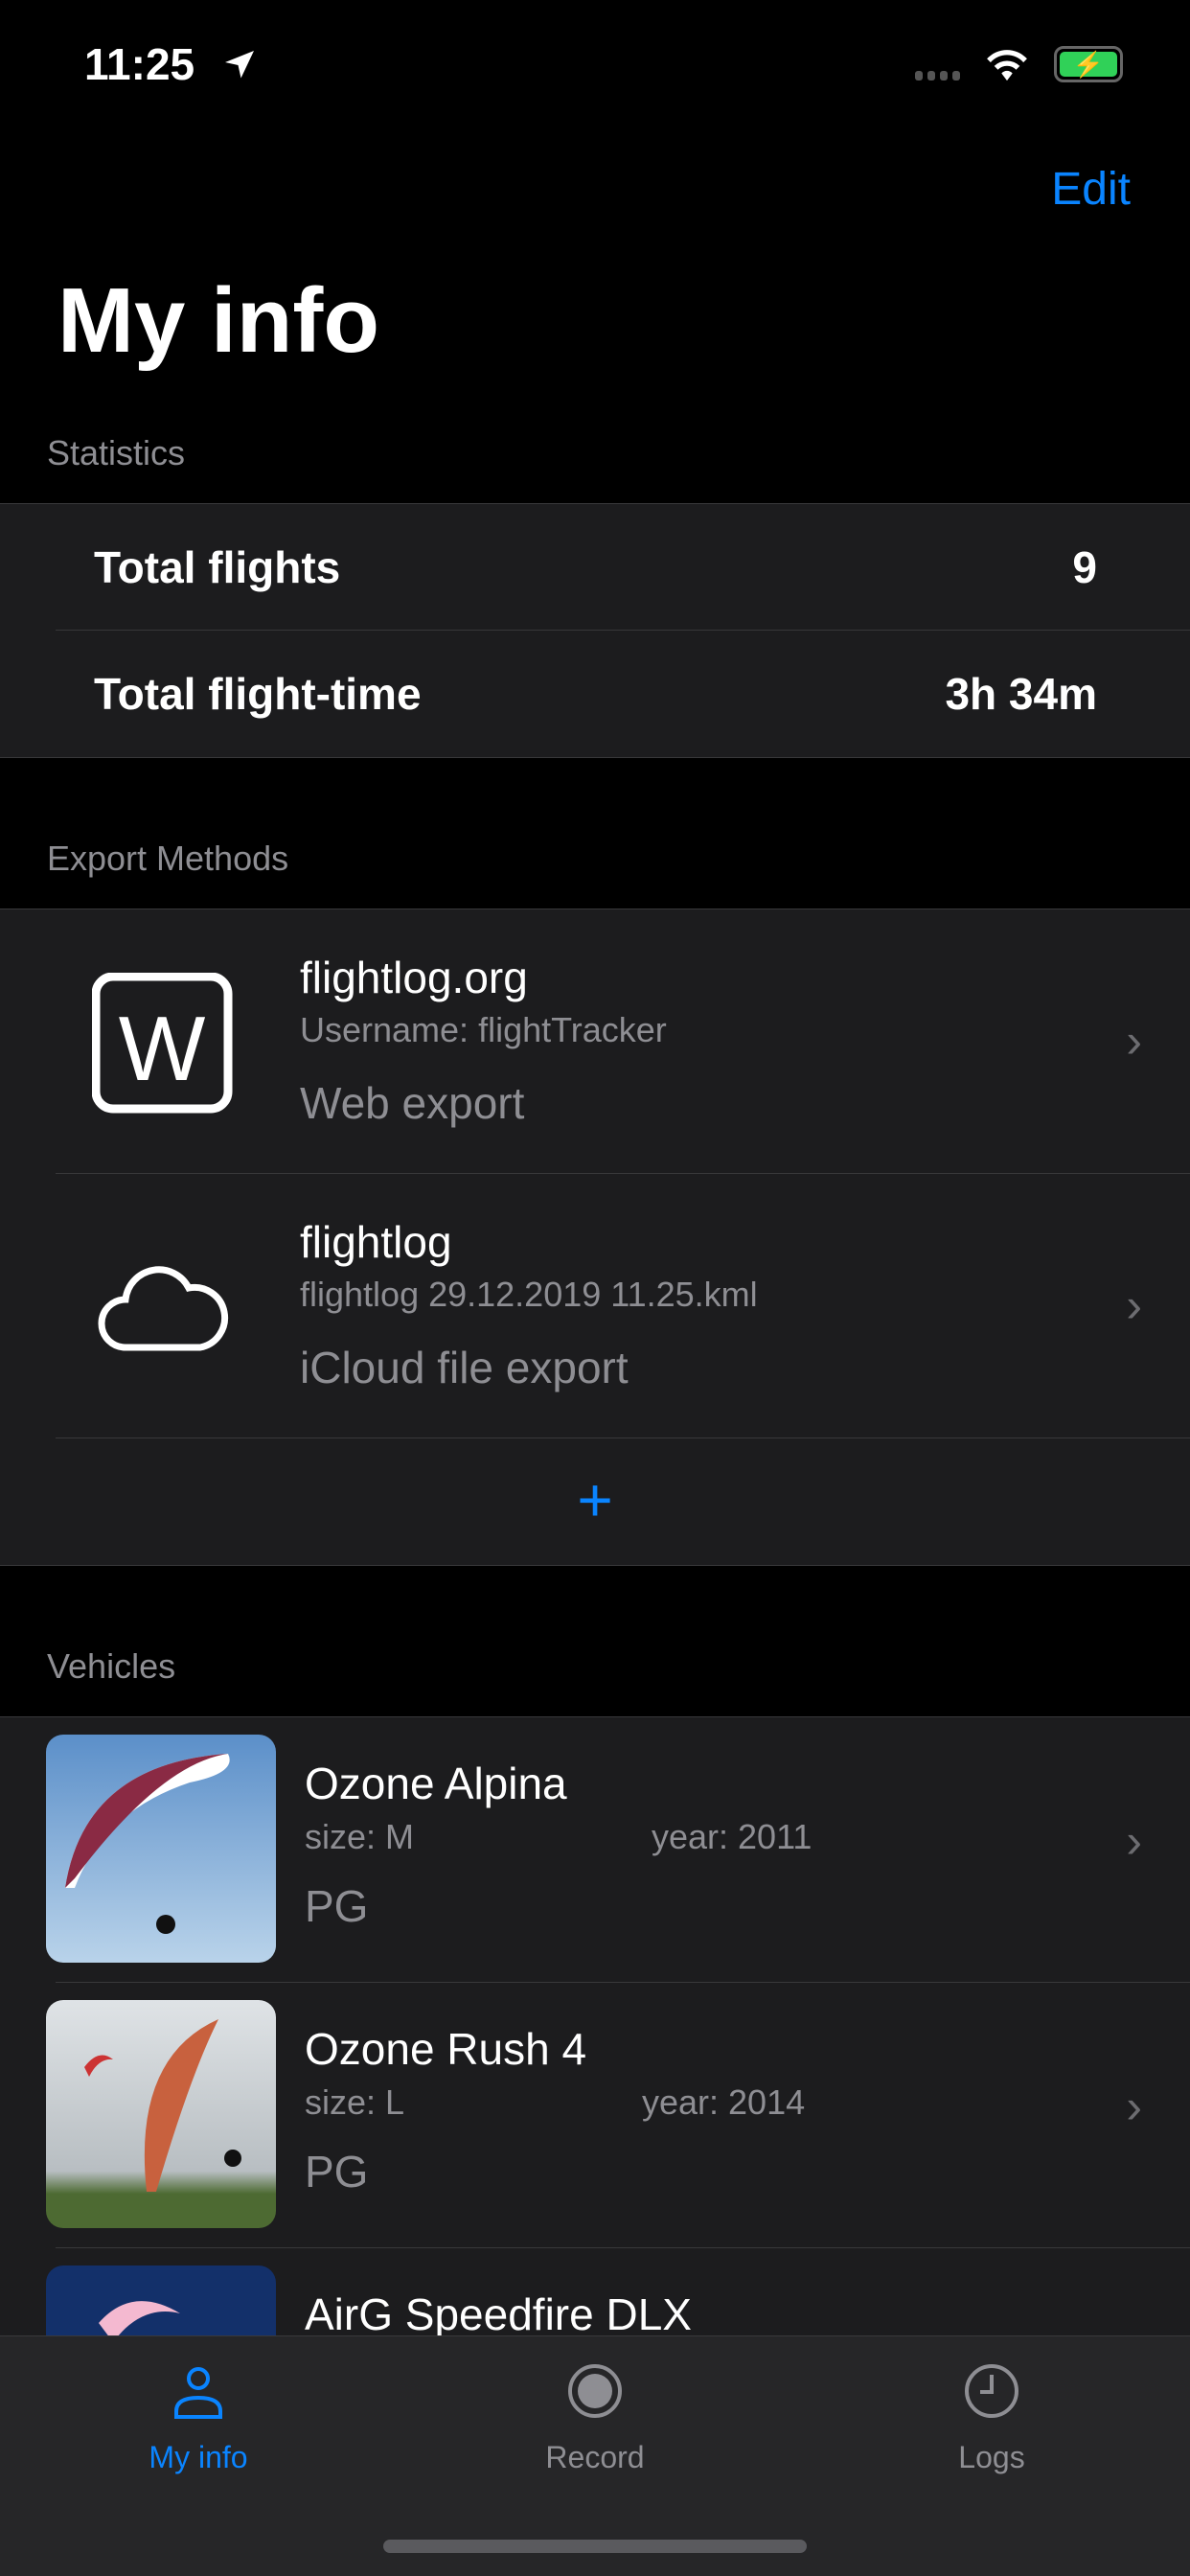  I want to click on section-header-vehicles: Vehicles, so click(111, 1666).